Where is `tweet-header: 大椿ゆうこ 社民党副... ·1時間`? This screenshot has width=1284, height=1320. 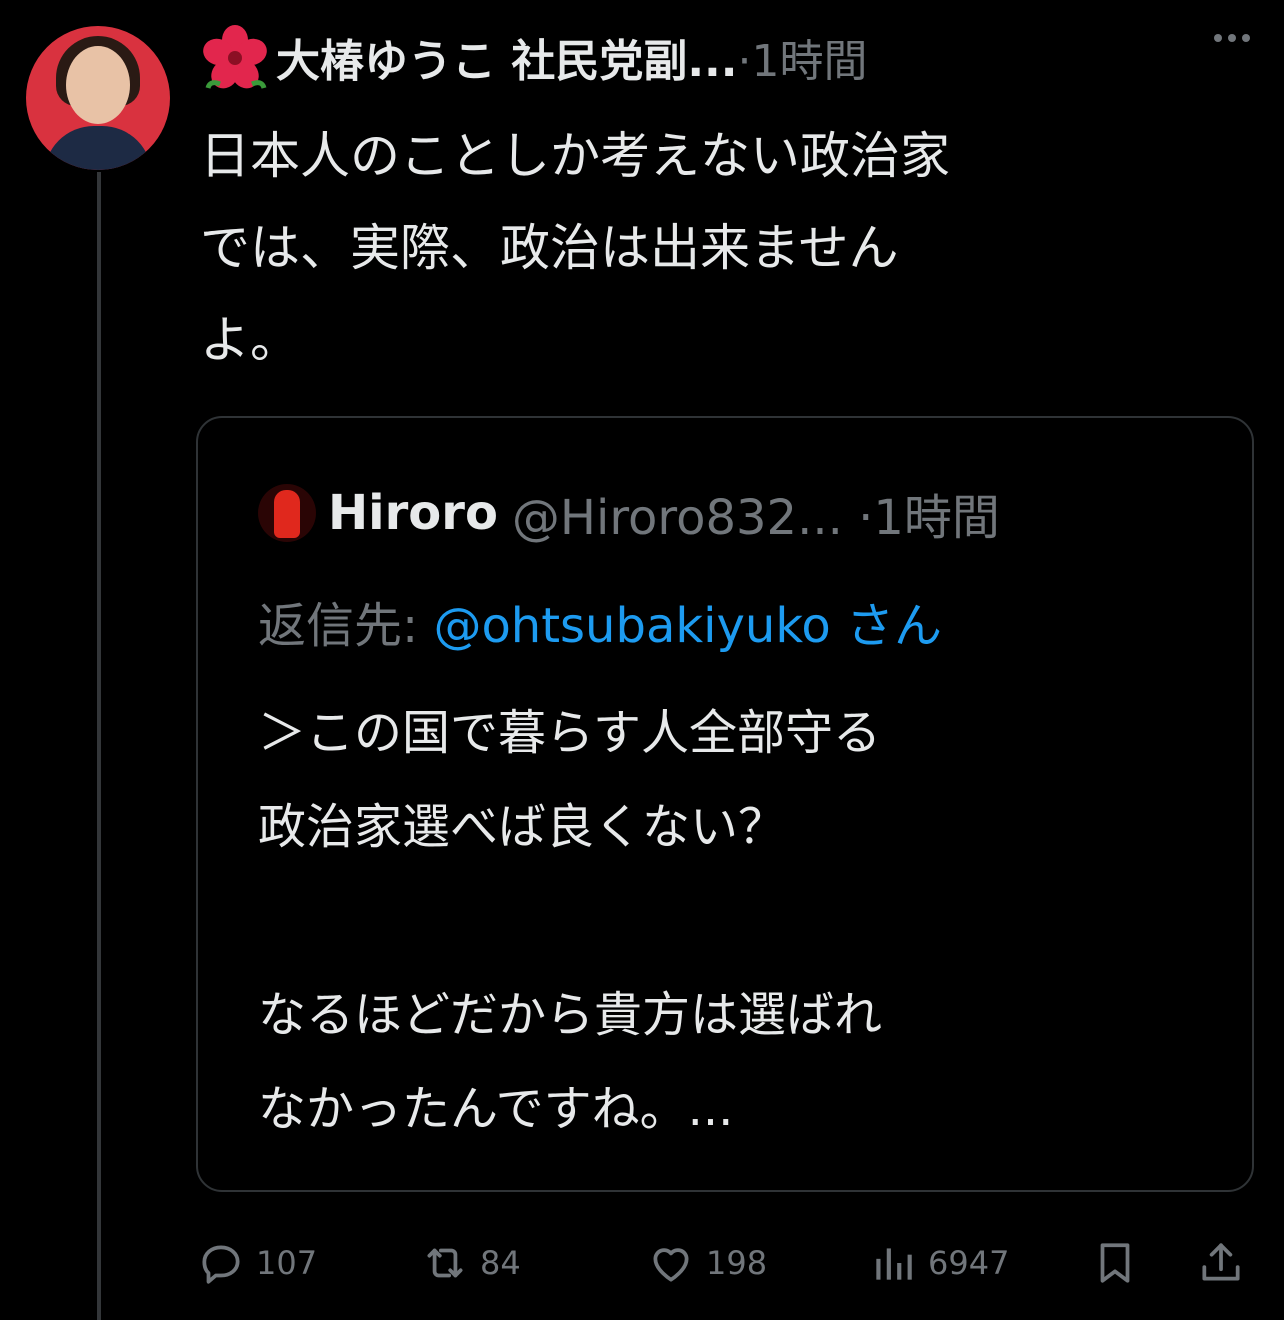 tweet-header: 大椿ゆうこ 社民党副... ·1時間 is located at coordinates (533, 57).